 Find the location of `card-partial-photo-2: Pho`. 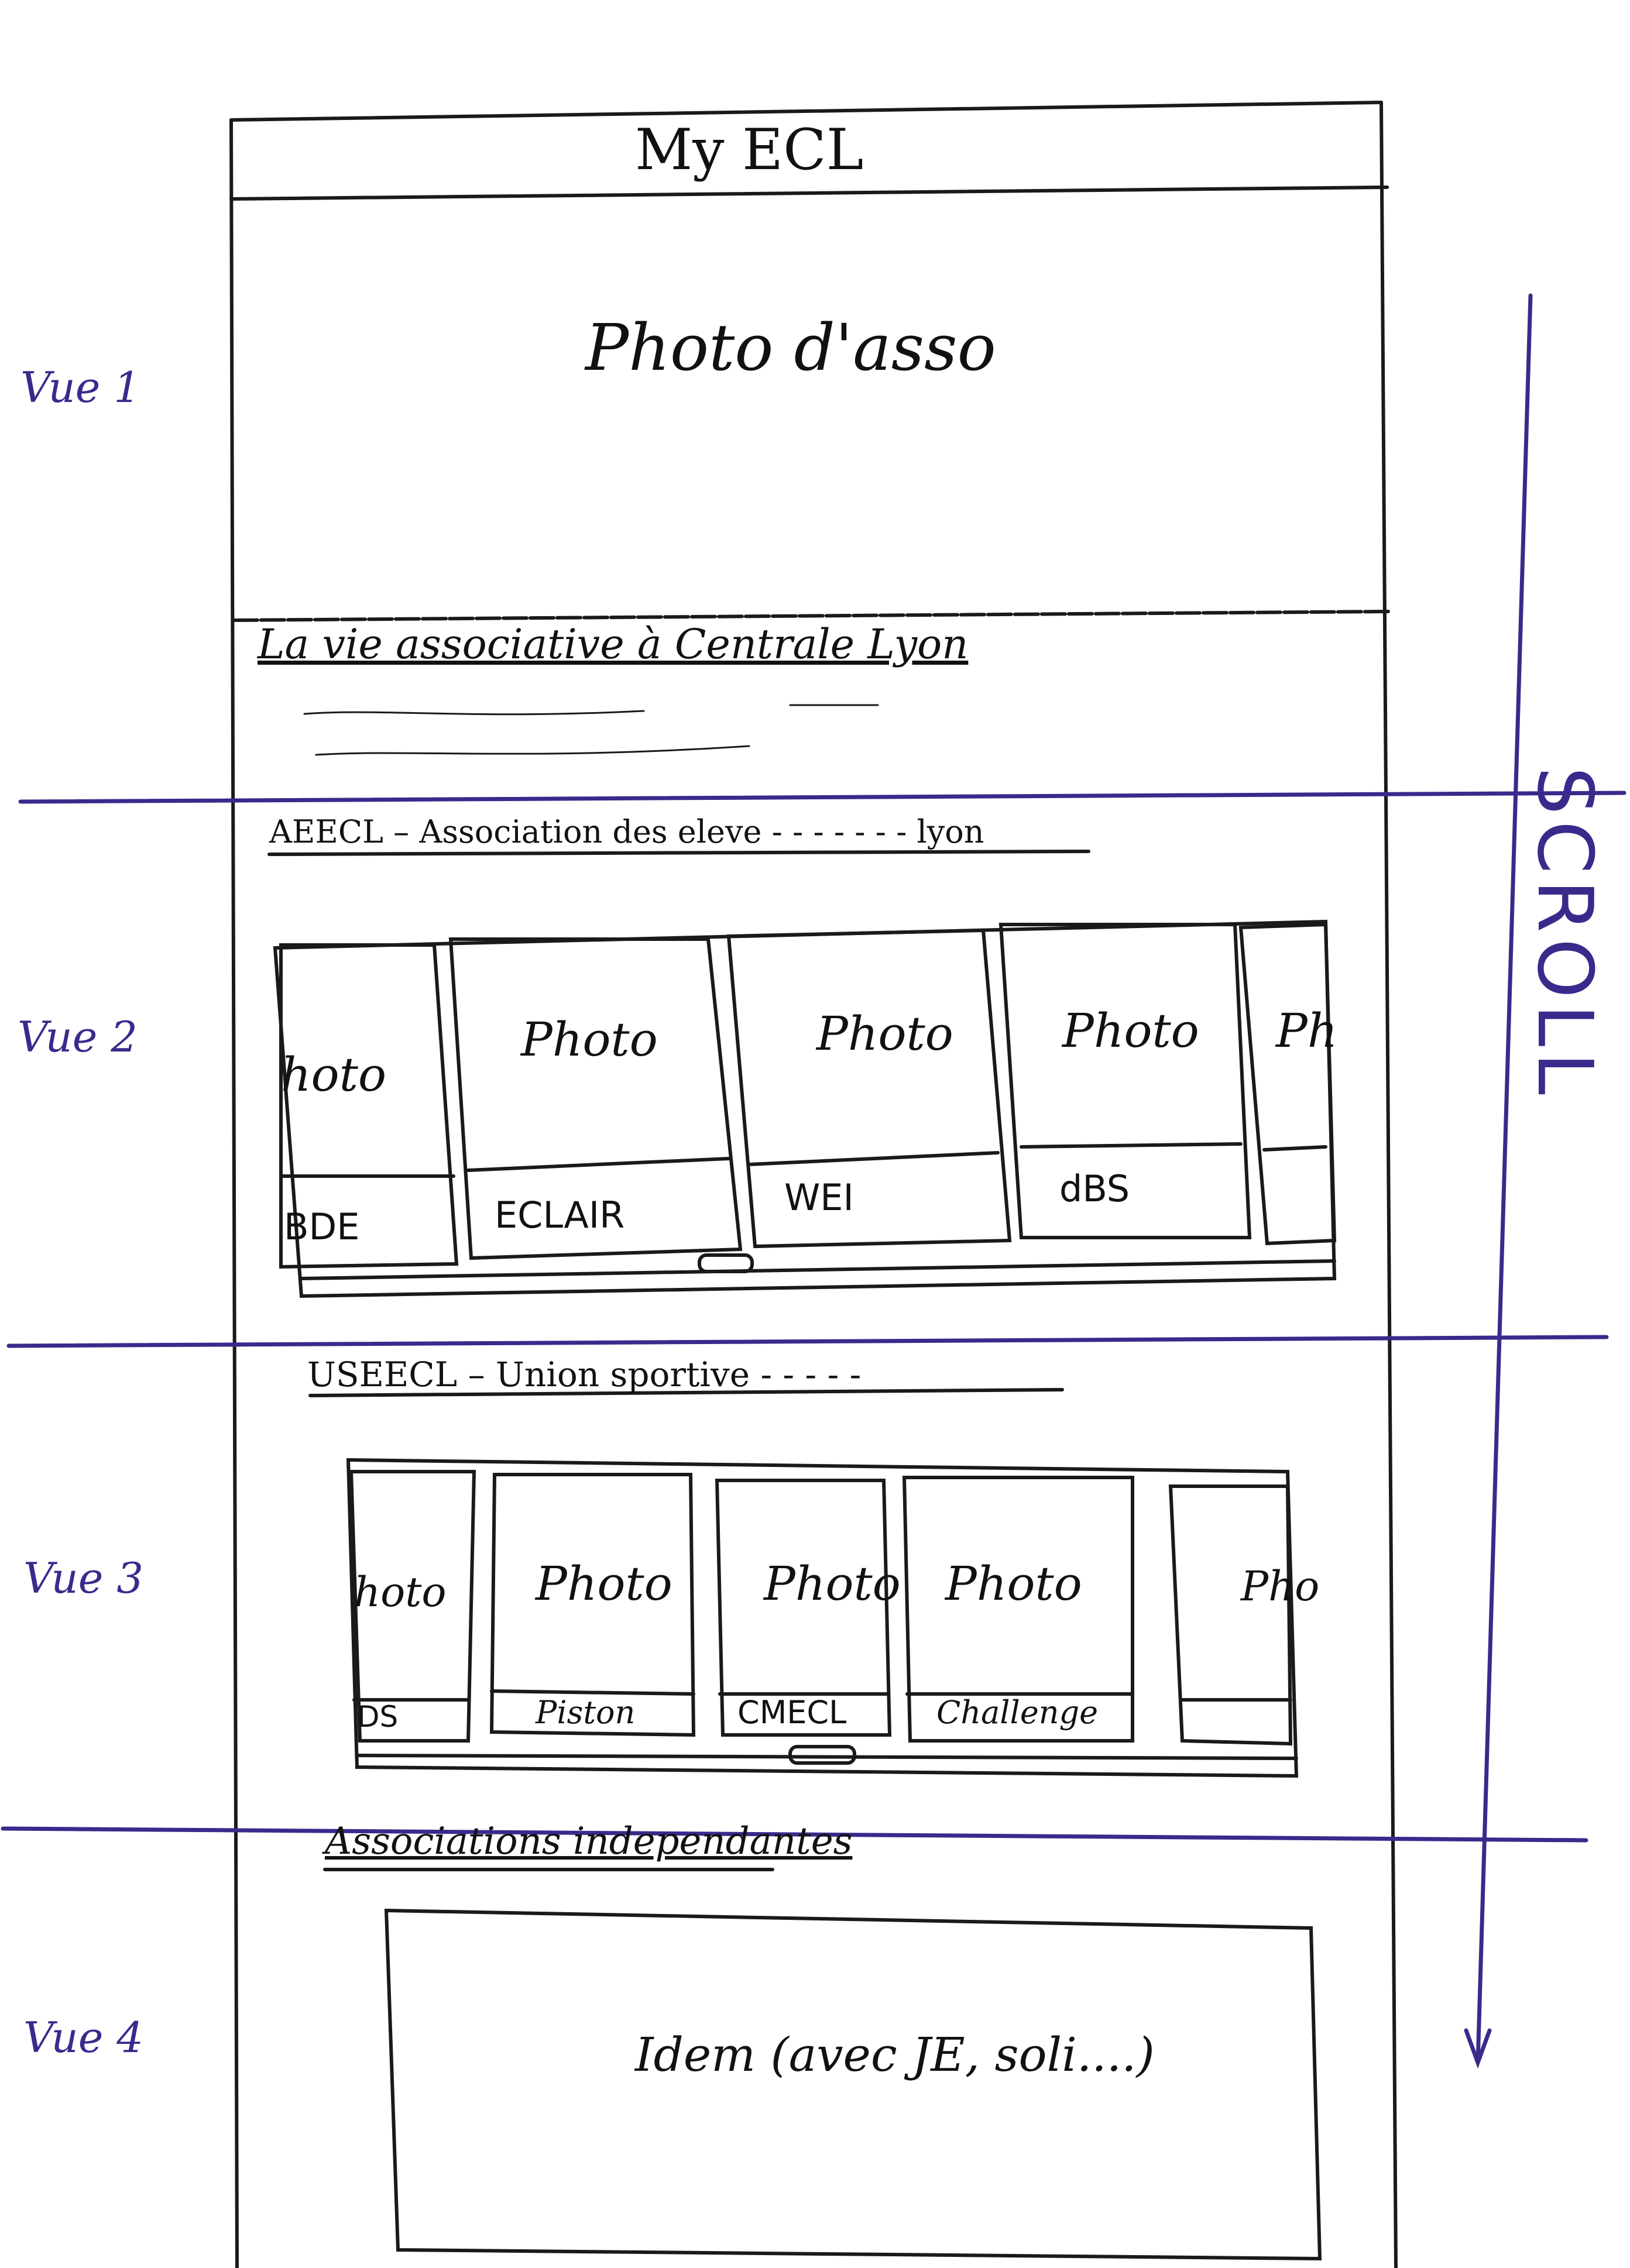

card-partial-photo-2: Pho is located at coordinates (1280, 1586).